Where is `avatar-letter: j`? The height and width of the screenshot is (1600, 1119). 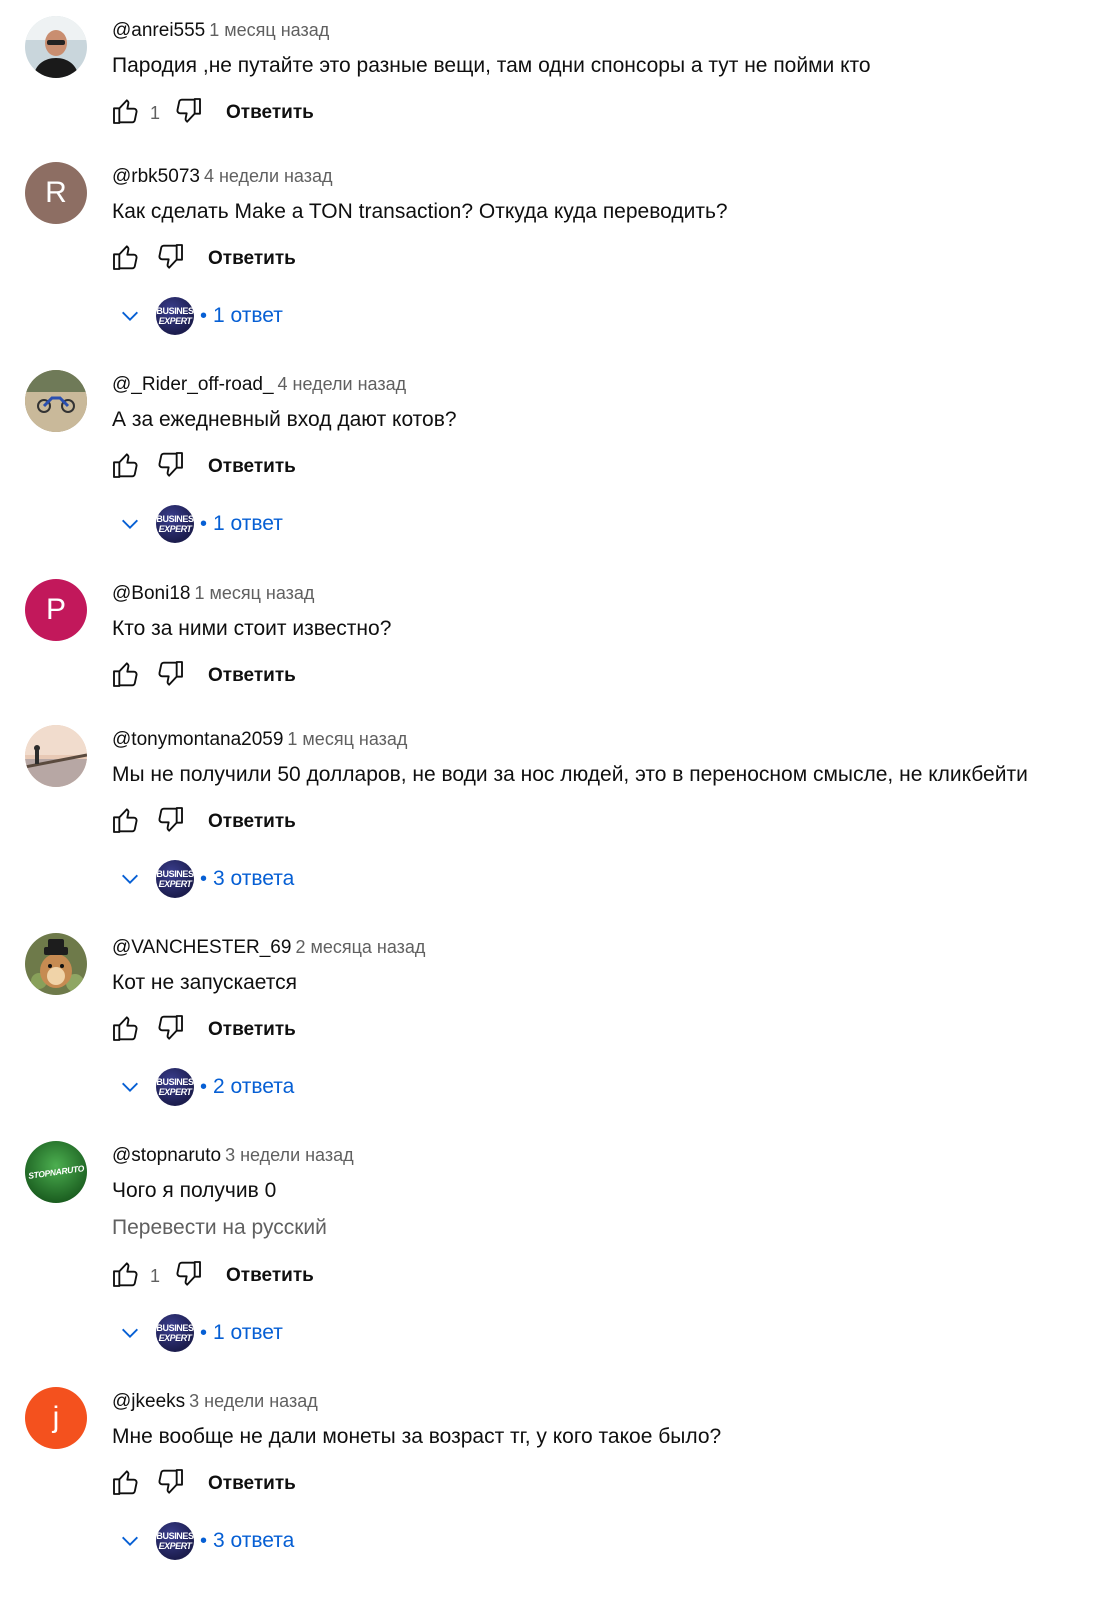
avatar-letter: j is located at coordinates (56, 1417).